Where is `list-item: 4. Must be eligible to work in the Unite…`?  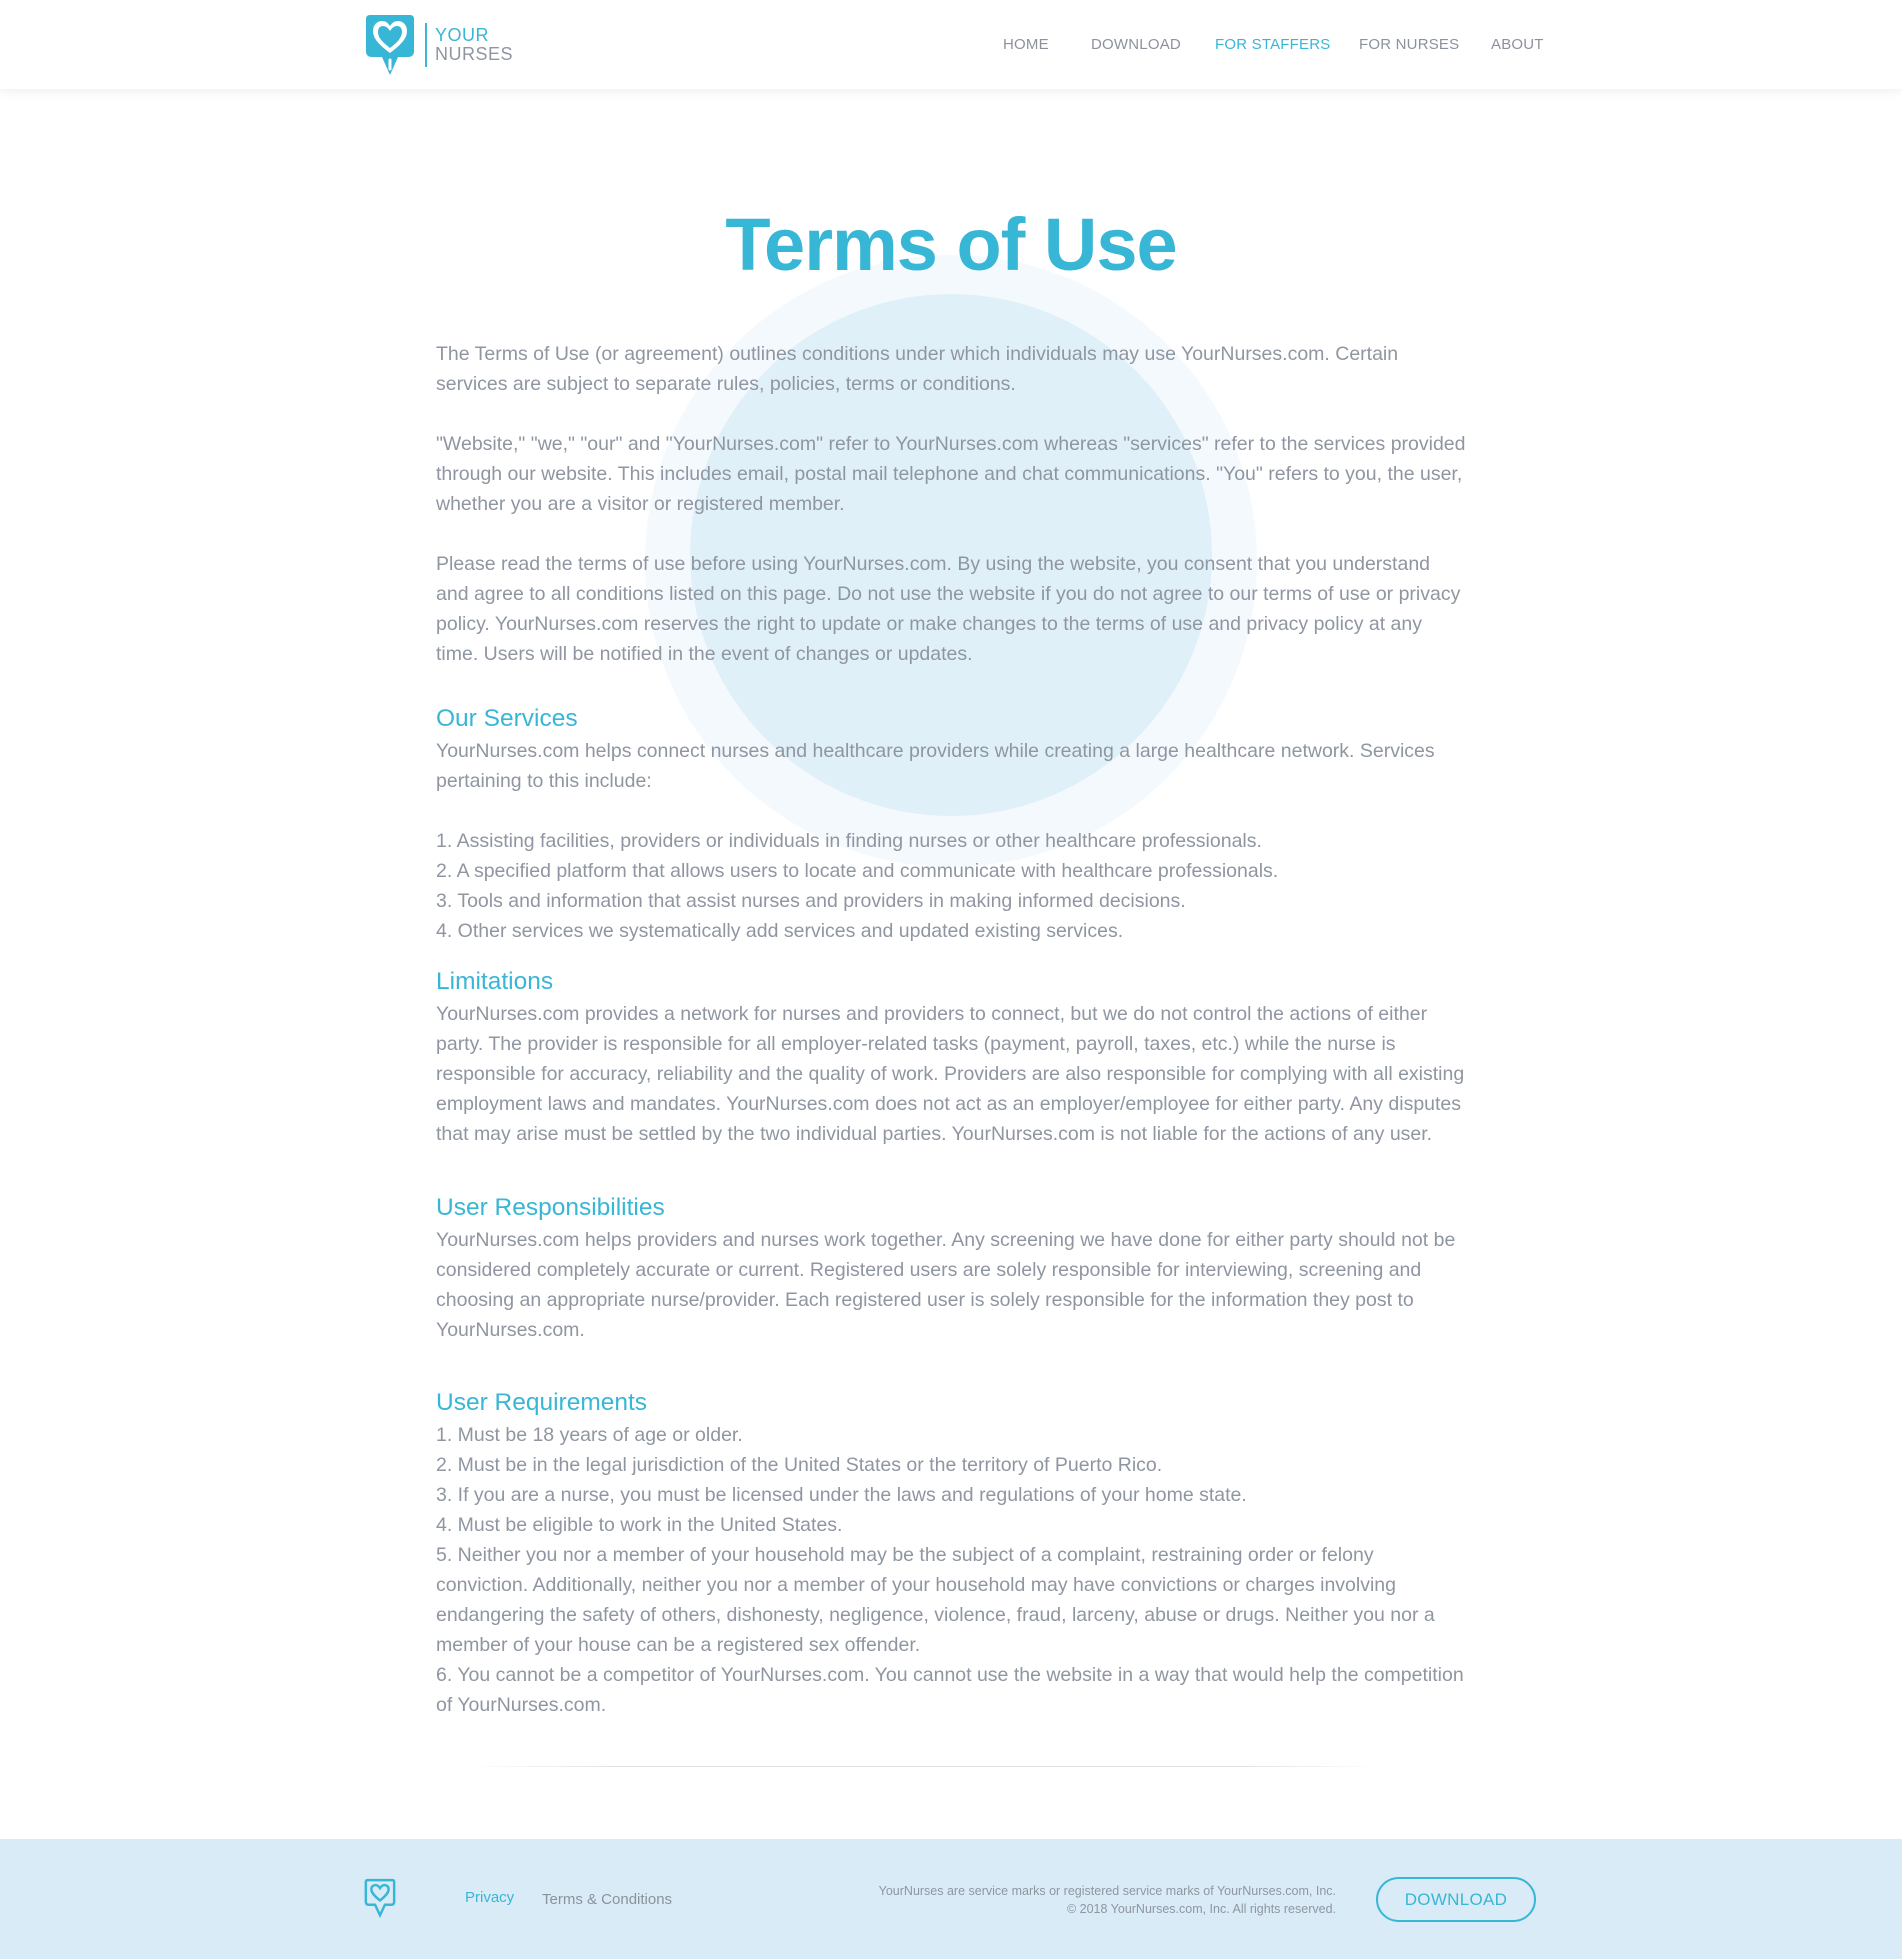
list-item: 4. Must be eligible to work in the Unite… is located at coordinates (639, 1525).